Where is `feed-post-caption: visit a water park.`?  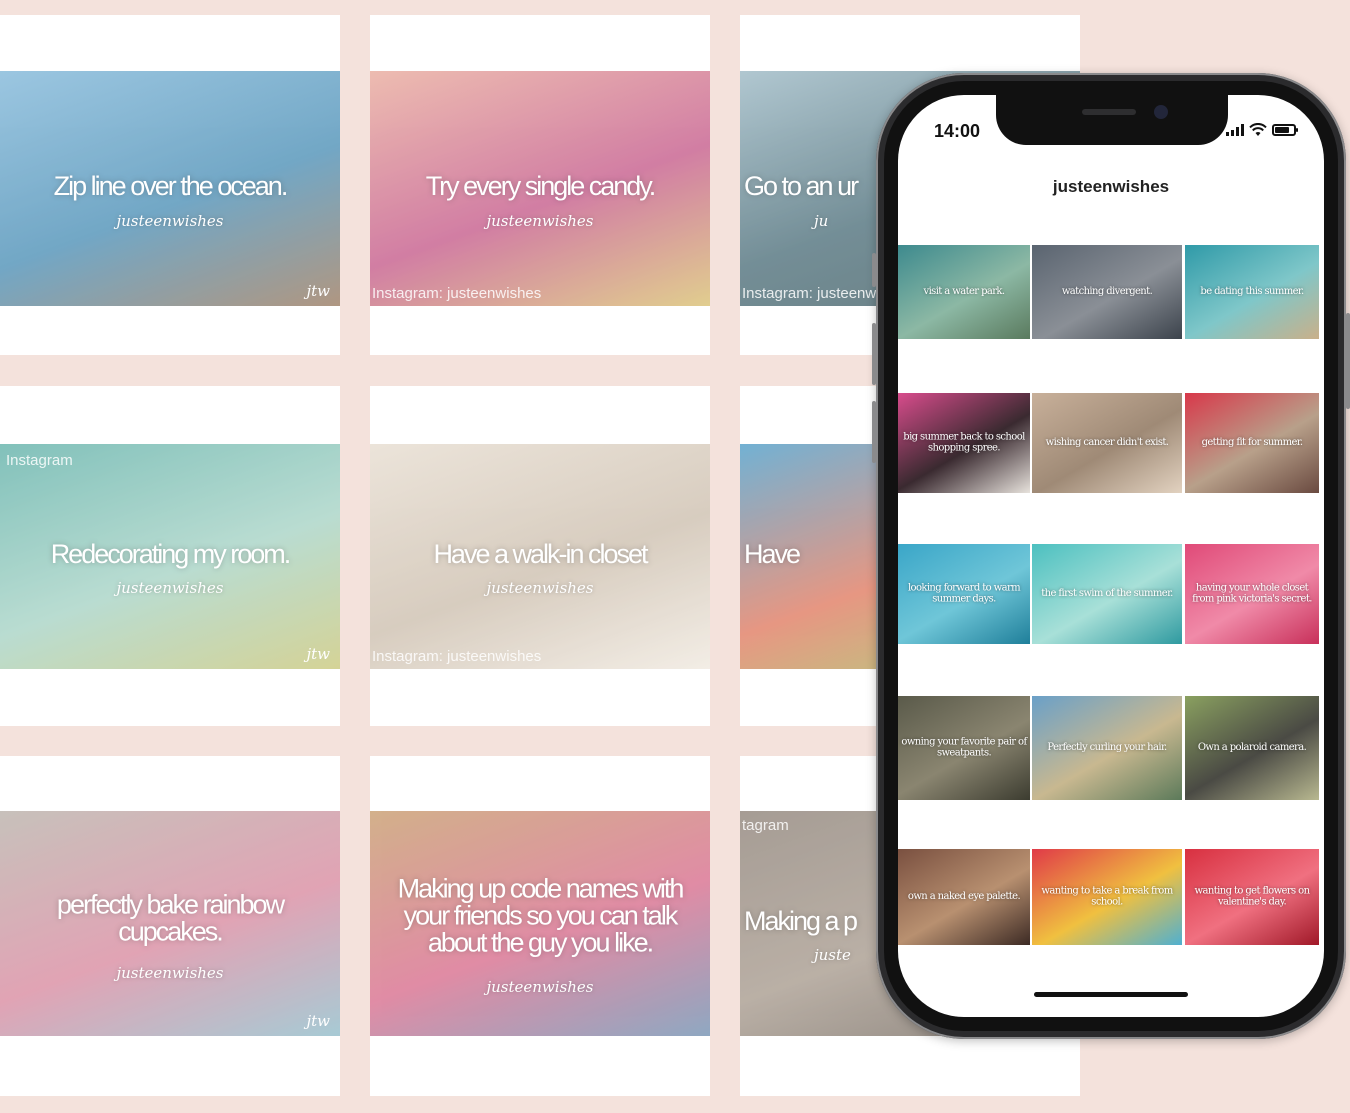 feed-post-caption: visit a water park. is located at coordinates (964, 291).